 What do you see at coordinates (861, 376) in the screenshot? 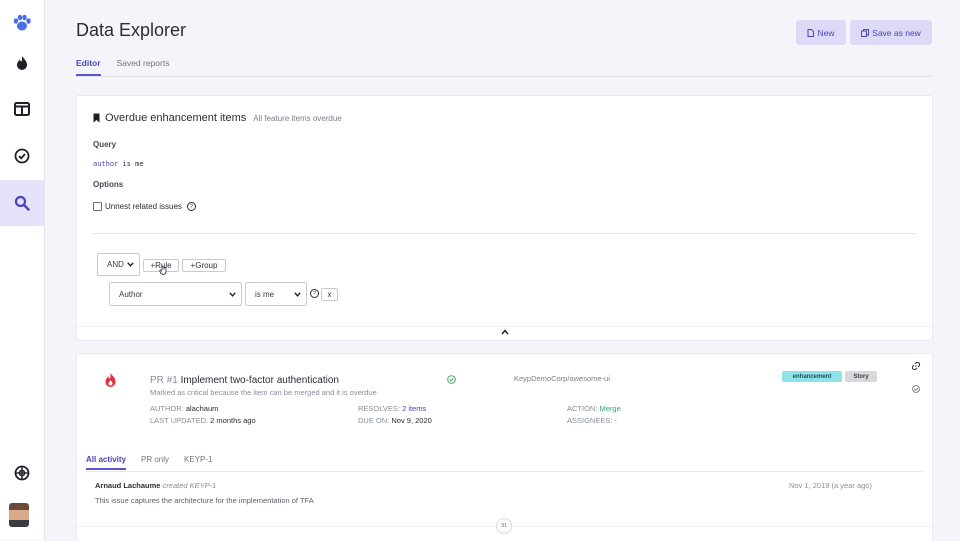
I see `label-story: Story` at bounding box center [861, 376].